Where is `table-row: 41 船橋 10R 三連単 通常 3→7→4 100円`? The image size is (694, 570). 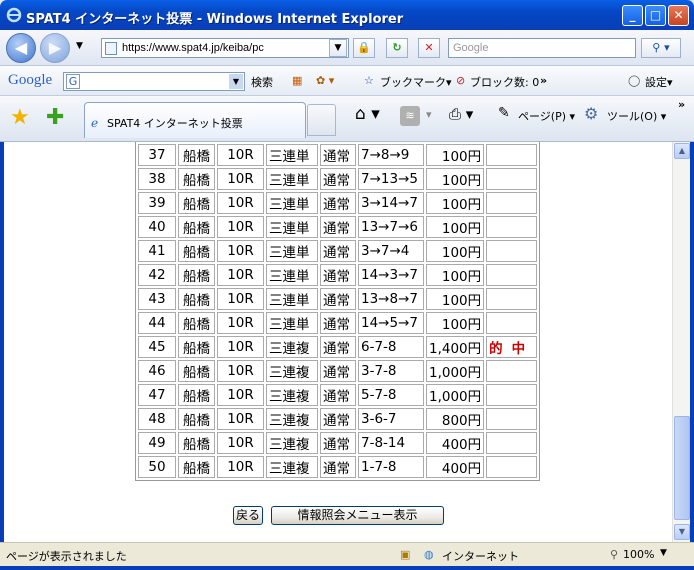
table-row: 41 船橋 10R 三連単 通常 3→7→4 100円 is located at coordinates (338, 251).